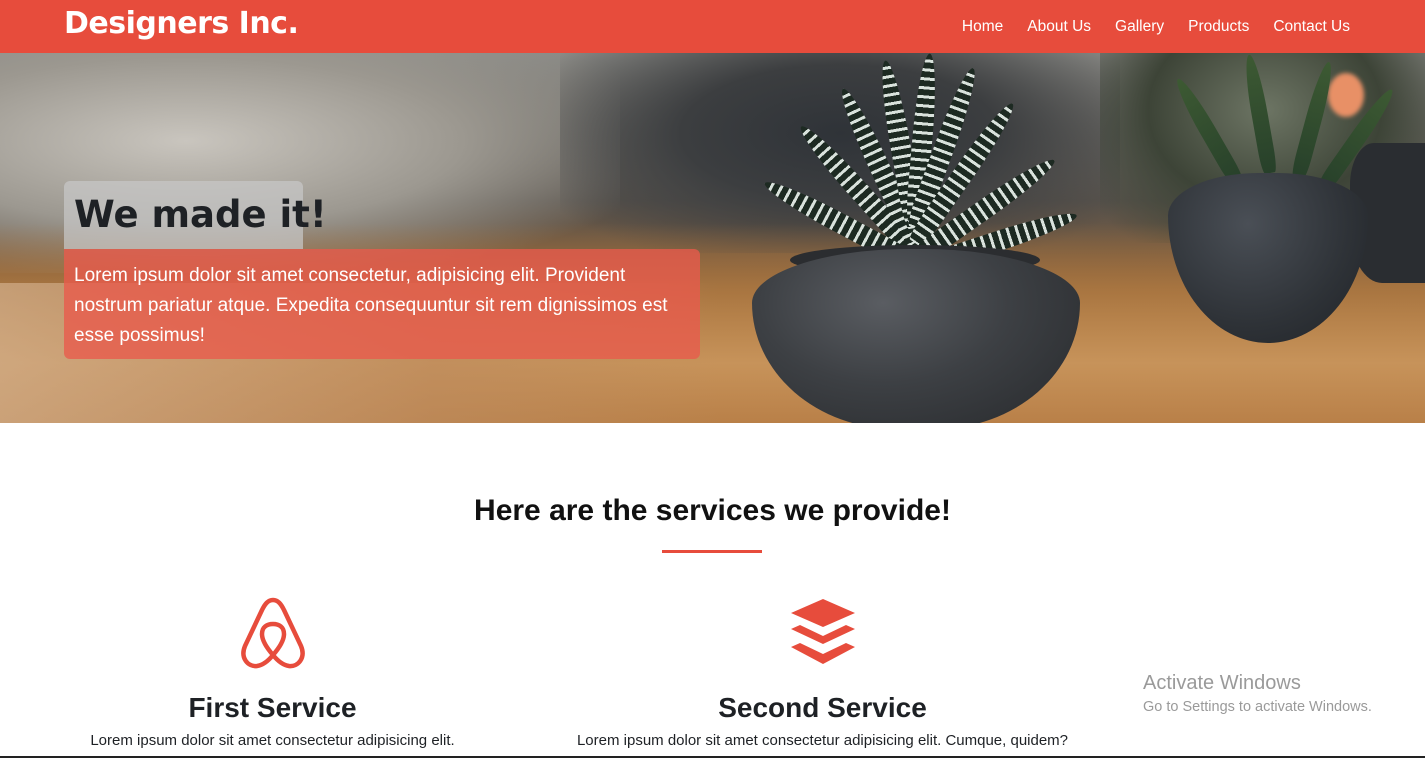 The height and width of the screenshot is (758, 1425). I want to click on airbnb-icon, so click(272, 633).